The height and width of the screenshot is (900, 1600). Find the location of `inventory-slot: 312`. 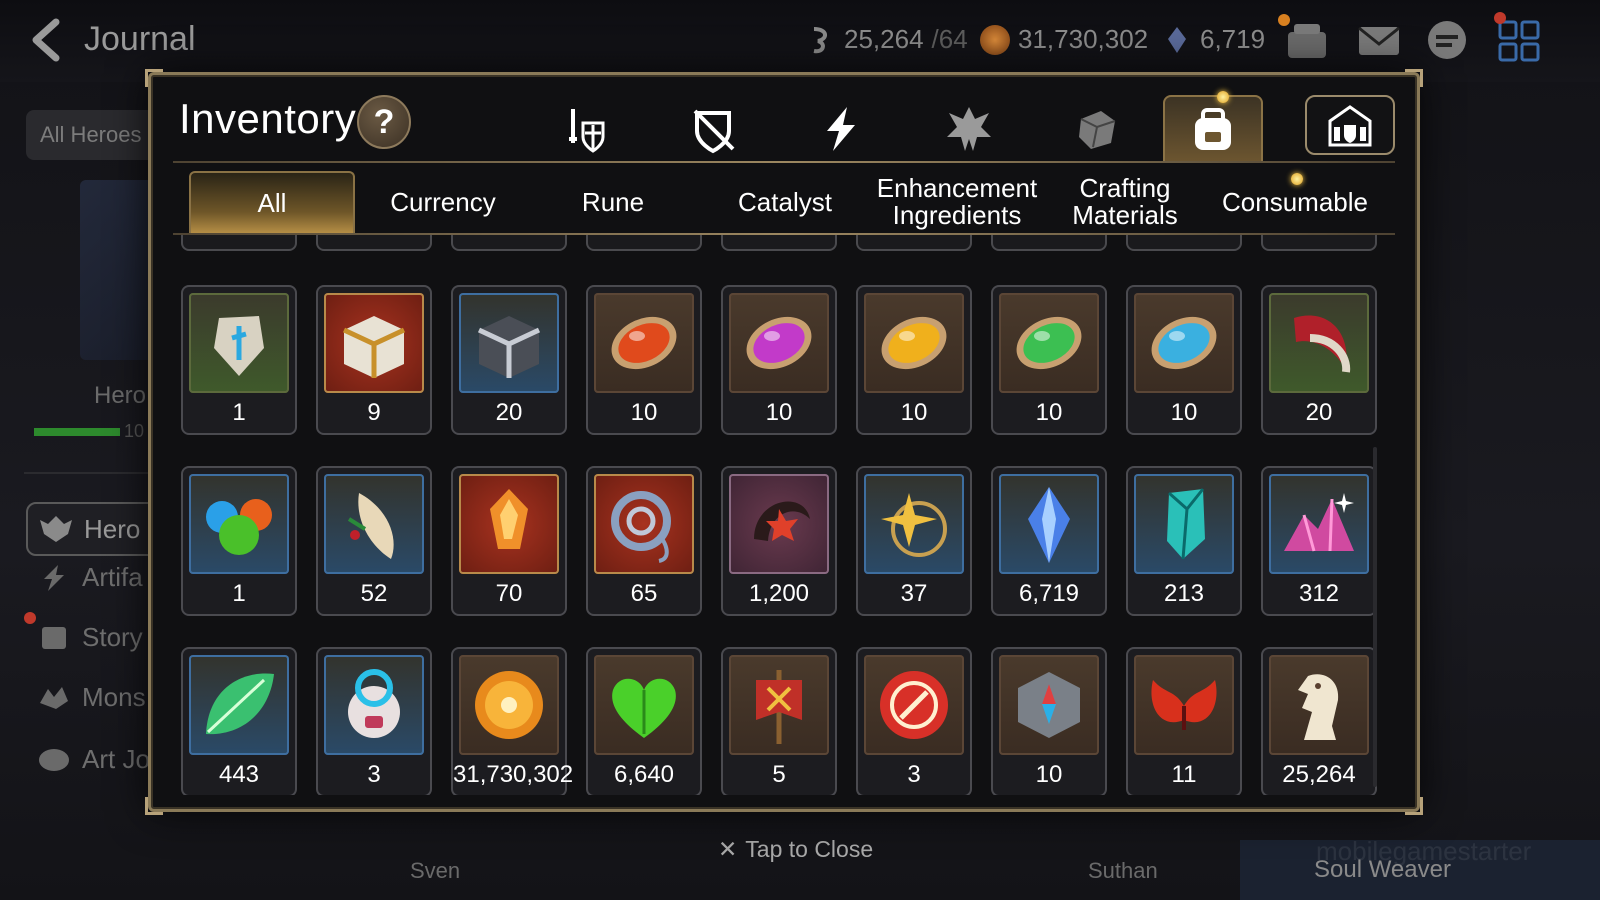

inventory-slot: 312 is located at coordinates (1319, 541).